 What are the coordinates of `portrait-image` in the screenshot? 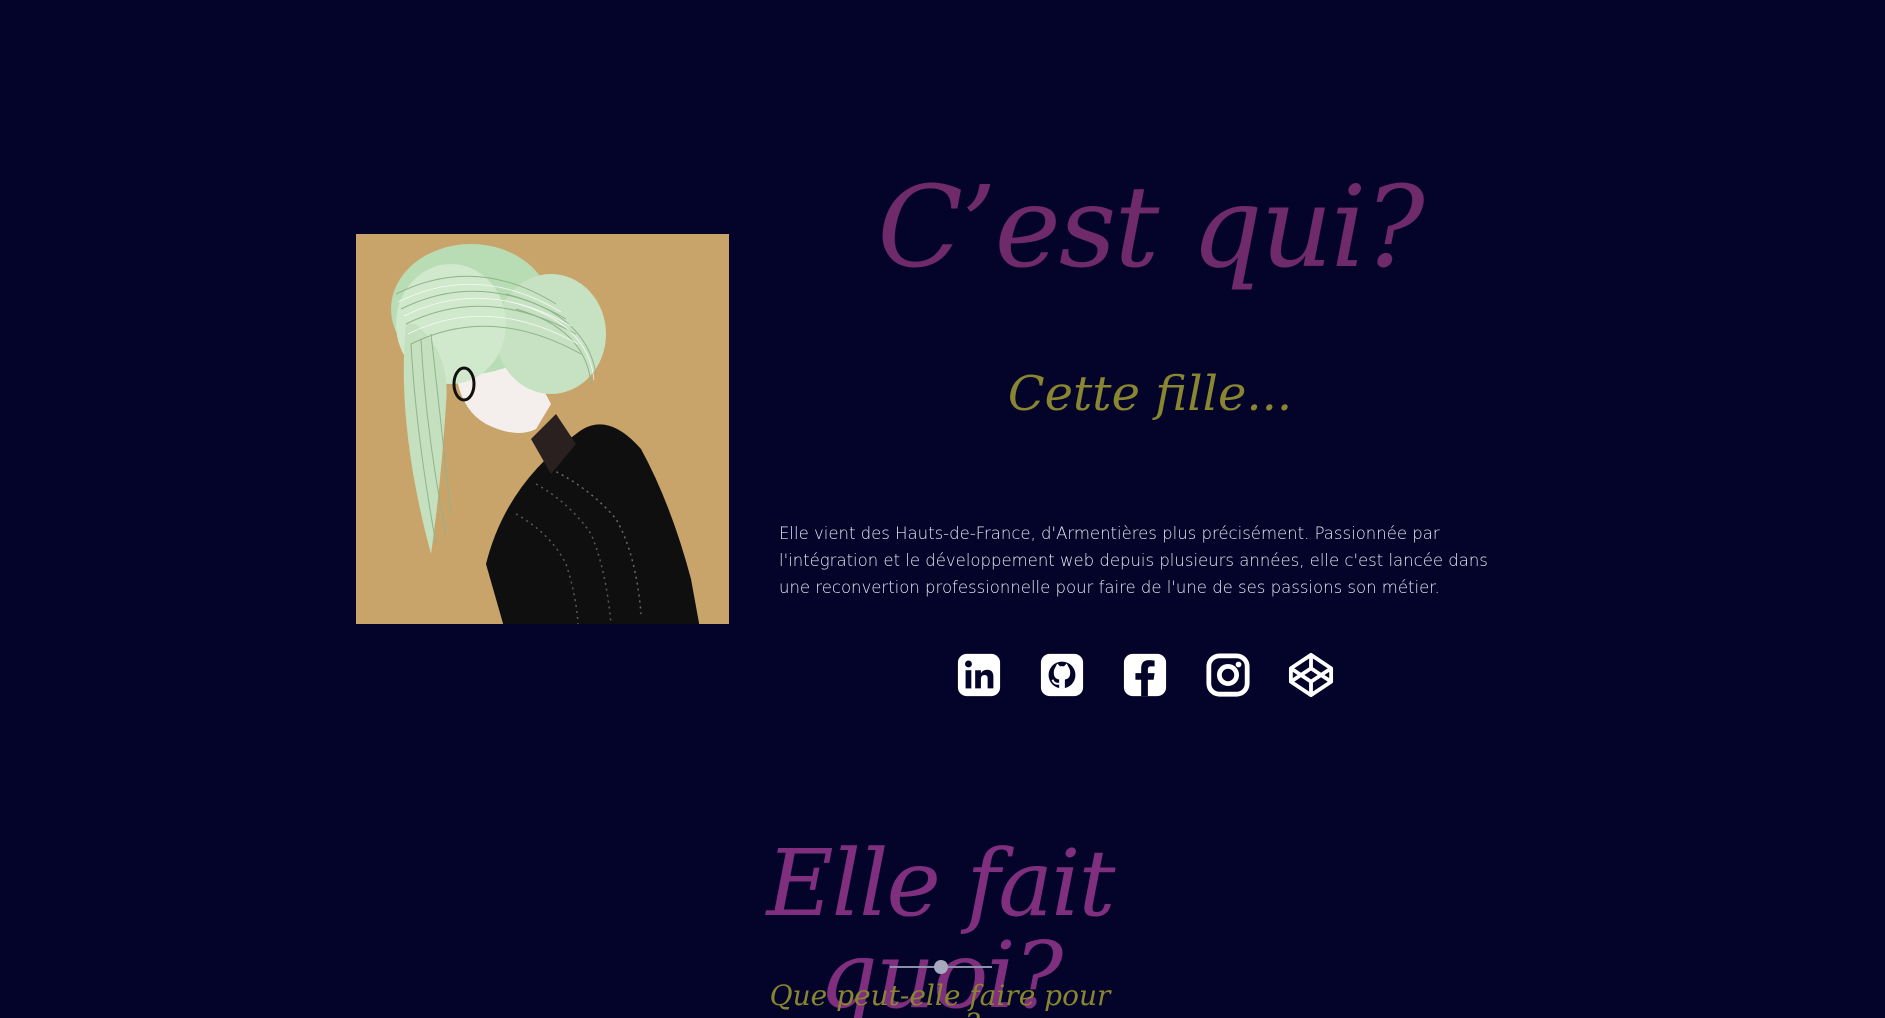 It's located at (542, 429).